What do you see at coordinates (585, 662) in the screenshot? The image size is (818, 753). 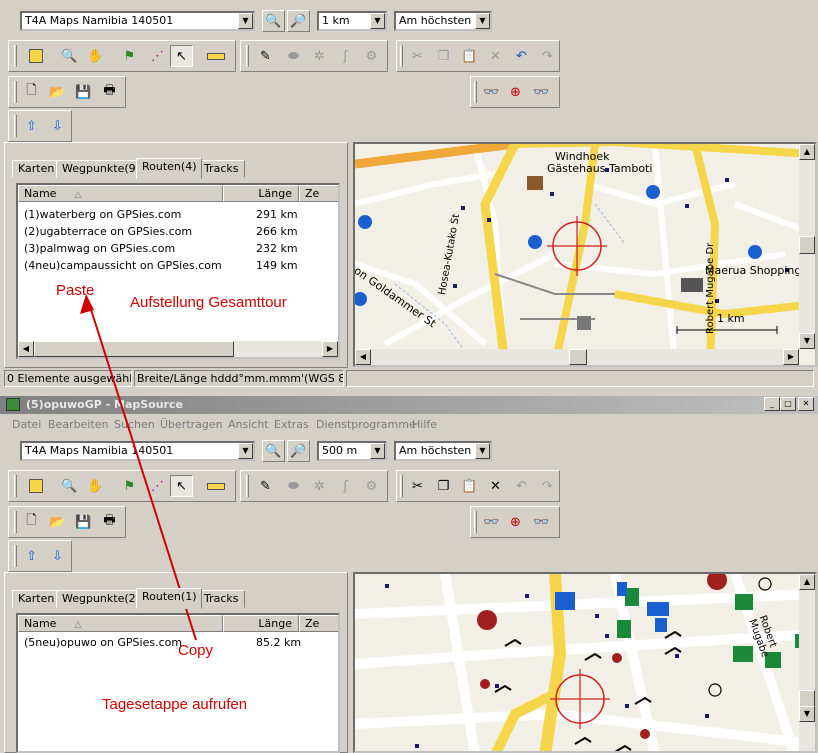 I see `bottom-map-view: Robert Mugabe ▲ ▼` at bounding box center [585, 662].